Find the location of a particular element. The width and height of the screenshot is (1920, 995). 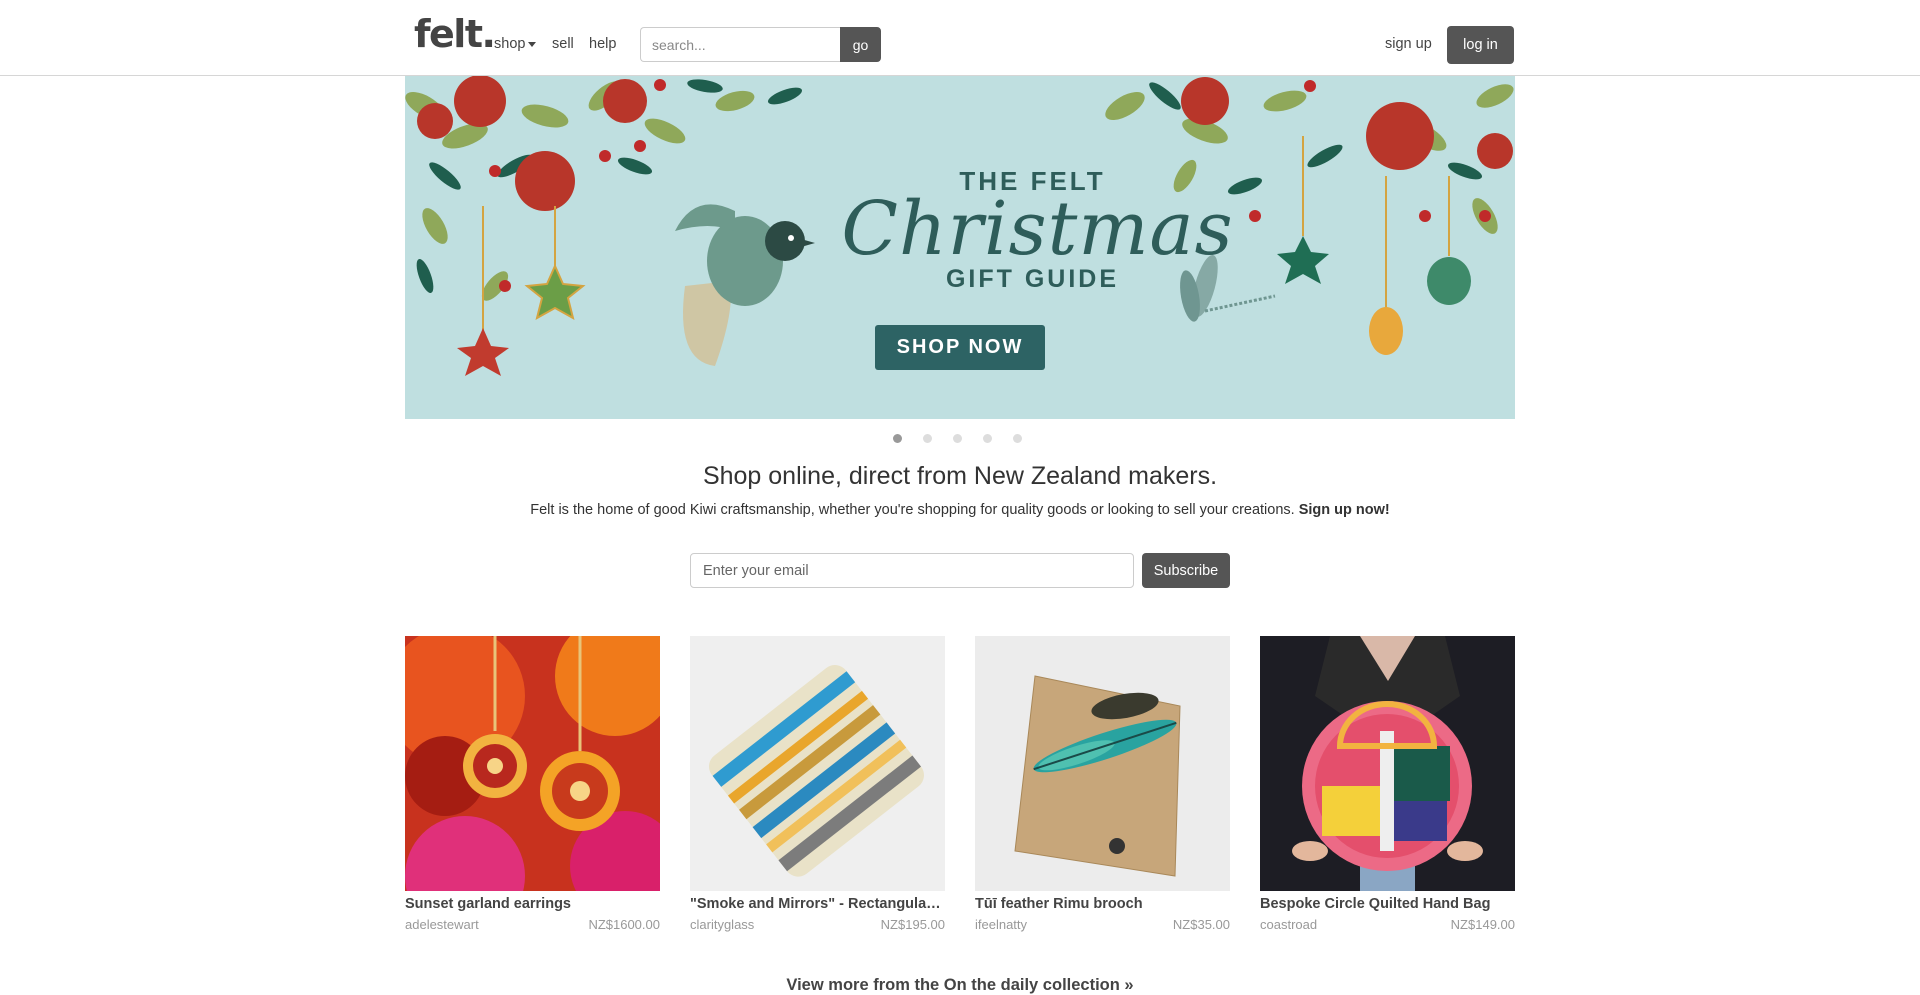

chevron-down-icon is located at coordinates (532, 44).